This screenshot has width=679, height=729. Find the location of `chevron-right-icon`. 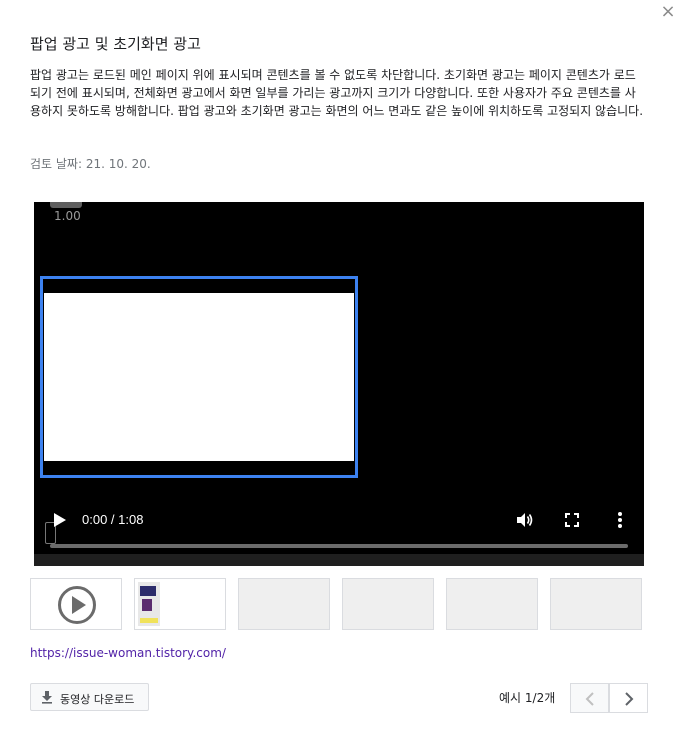

chevron-right-icon is located at coordinates (629, 699).